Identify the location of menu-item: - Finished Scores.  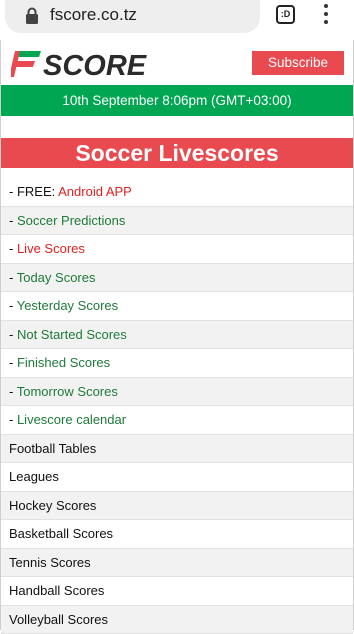
(177, 363).